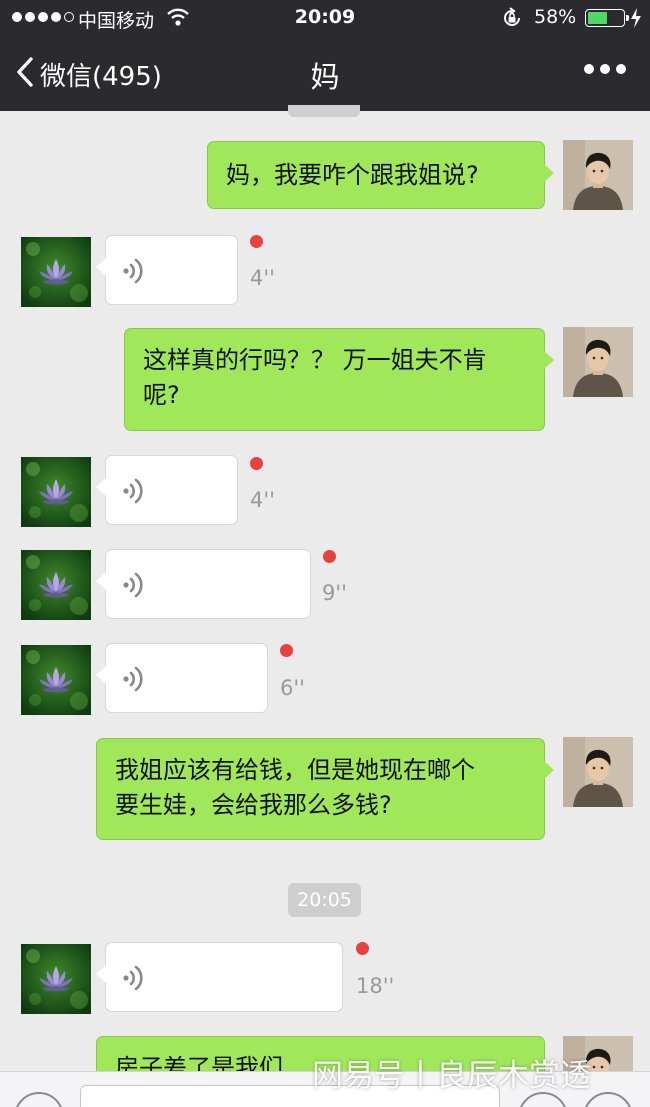  Describe the element at coordinates (512, 20) in the screenshot. I see `rotation-lock-icon` at that location.